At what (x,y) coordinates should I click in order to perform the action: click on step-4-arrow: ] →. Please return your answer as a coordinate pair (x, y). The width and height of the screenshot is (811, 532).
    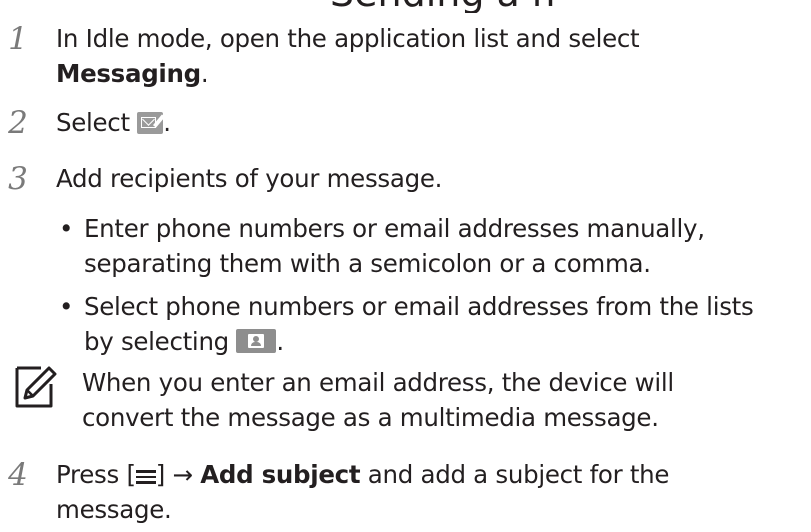
    Looking at the image, I should click on (174, 474).